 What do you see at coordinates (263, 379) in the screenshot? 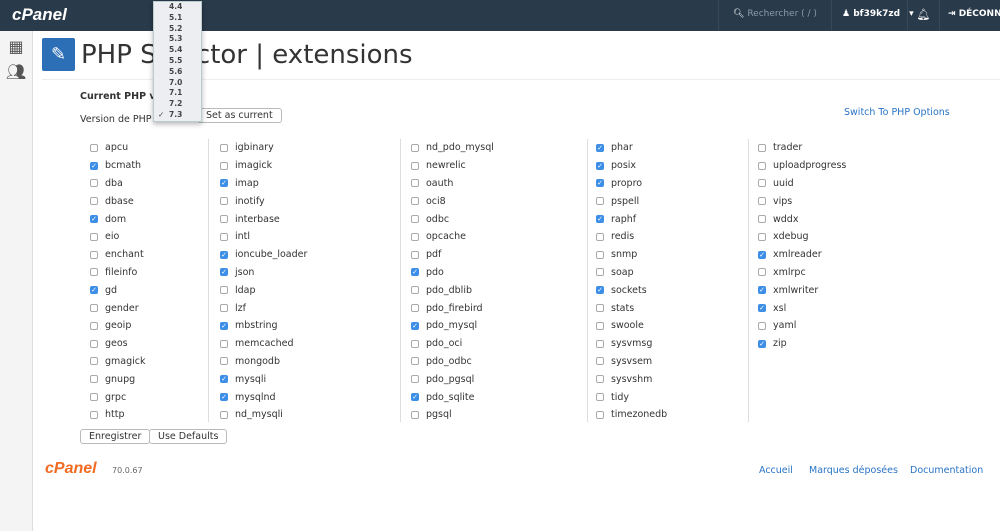
I see `extension-item: ✓ mysqli` at bounding box center [263, 379].